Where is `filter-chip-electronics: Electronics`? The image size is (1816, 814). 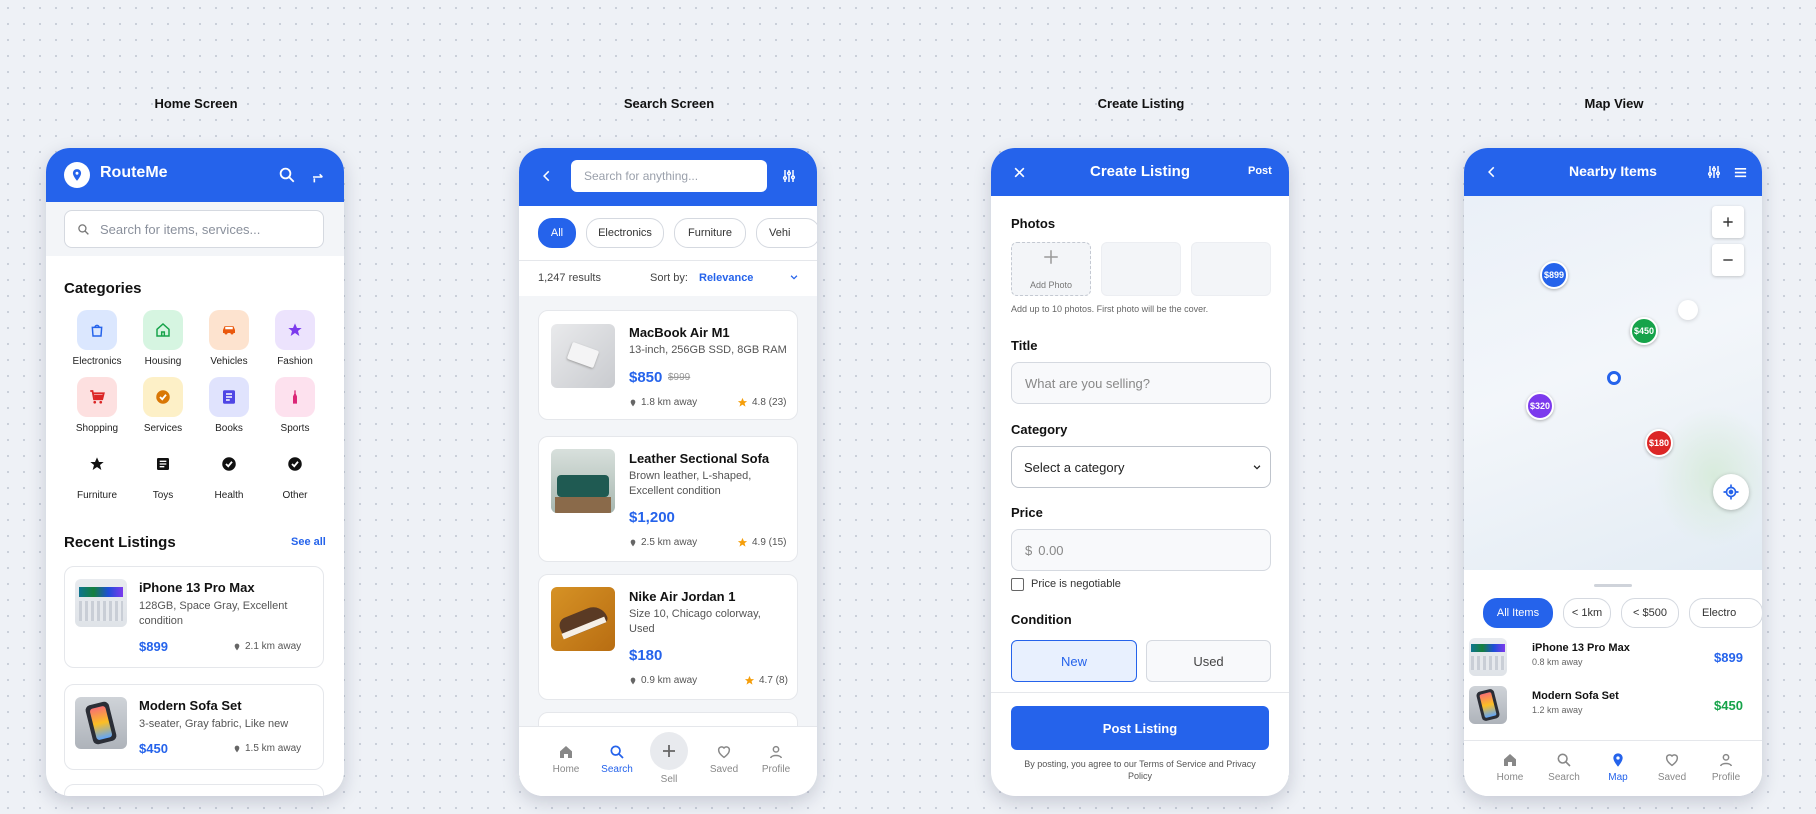 filter-chip-electronics: Electronics is located at coordinates (625, 233).